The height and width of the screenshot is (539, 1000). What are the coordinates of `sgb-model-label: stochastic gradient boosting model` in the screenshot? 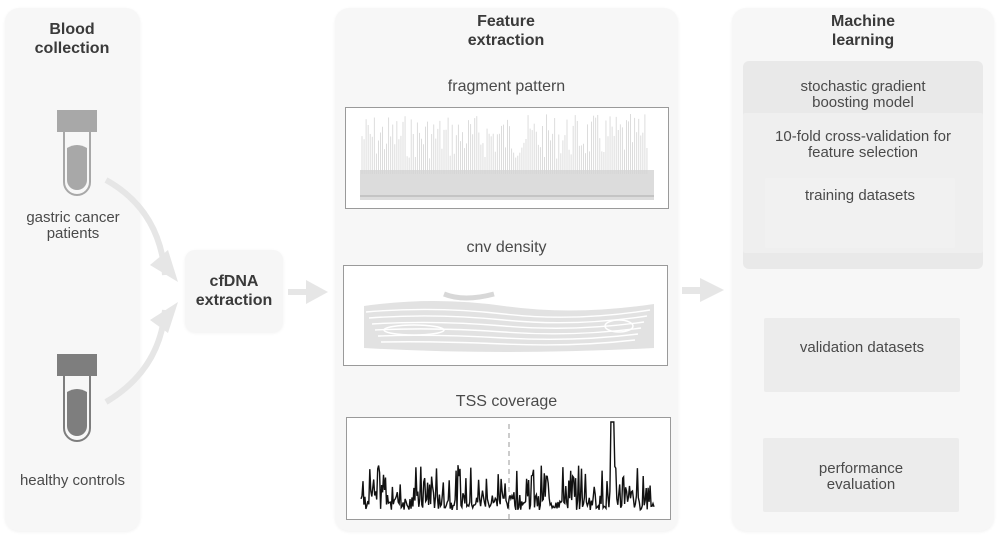 It's located at (863, 94).